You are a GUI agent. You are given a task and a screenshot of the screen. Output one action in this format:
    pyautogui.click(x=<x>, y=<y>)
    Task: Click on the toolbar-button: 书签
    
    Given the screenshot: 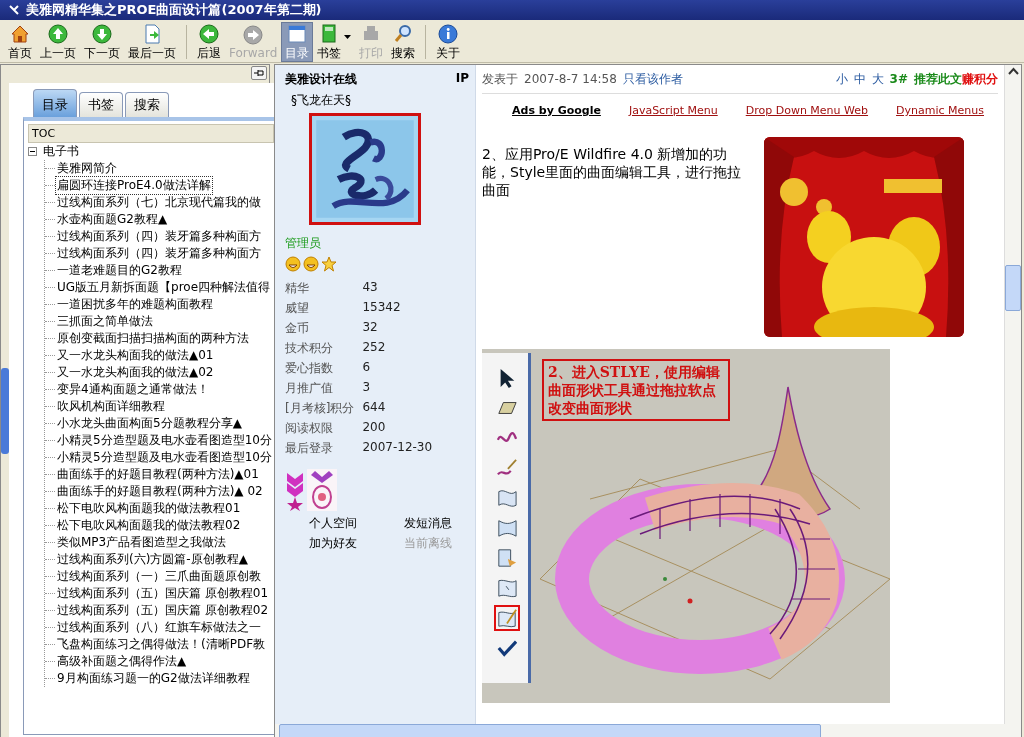 What is the action you would take?
    pyautogui.click(x=334, y=42)
    